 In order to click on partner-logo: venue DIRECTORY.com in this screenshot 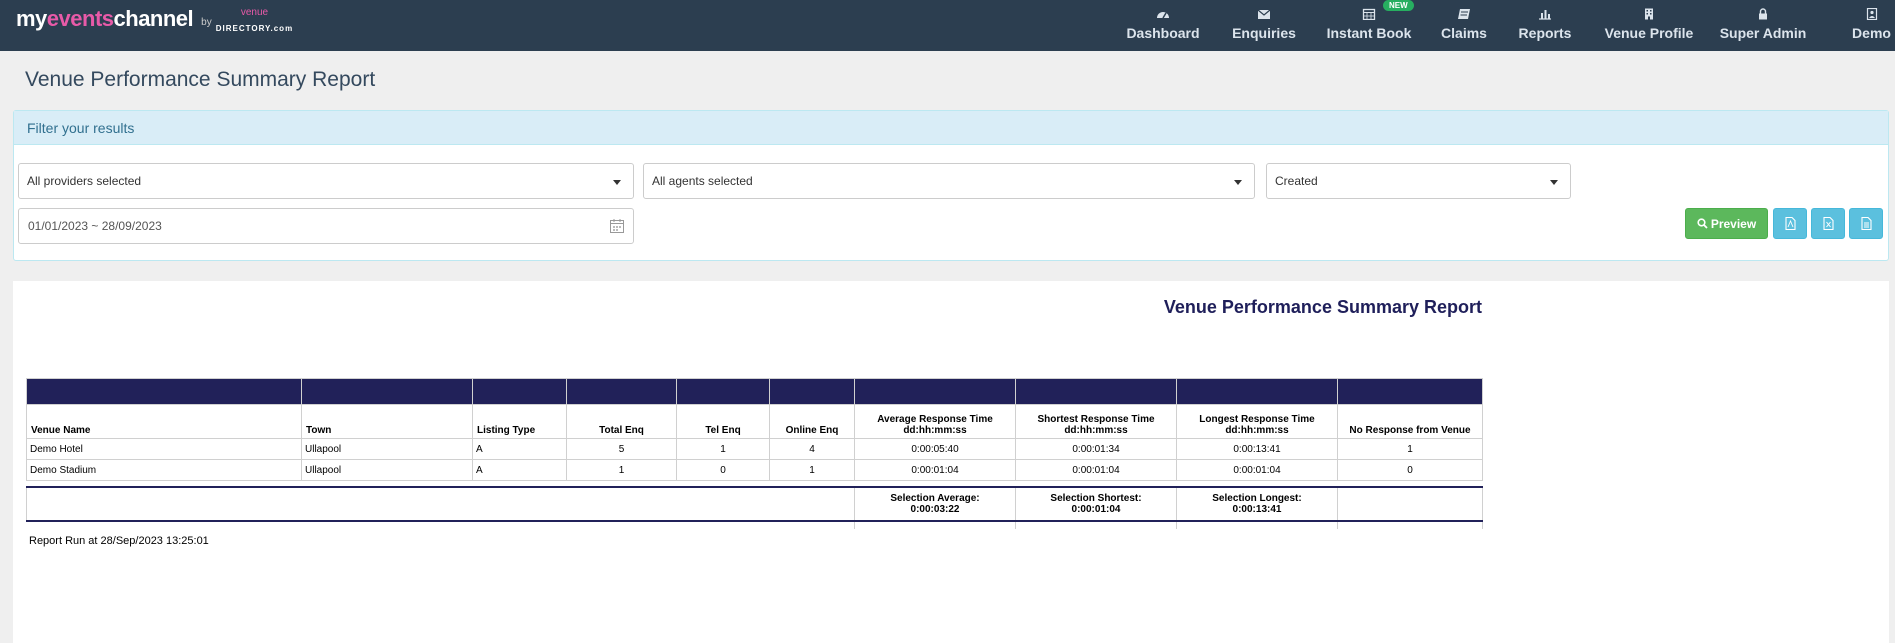, I will do `click(254, 20)`.